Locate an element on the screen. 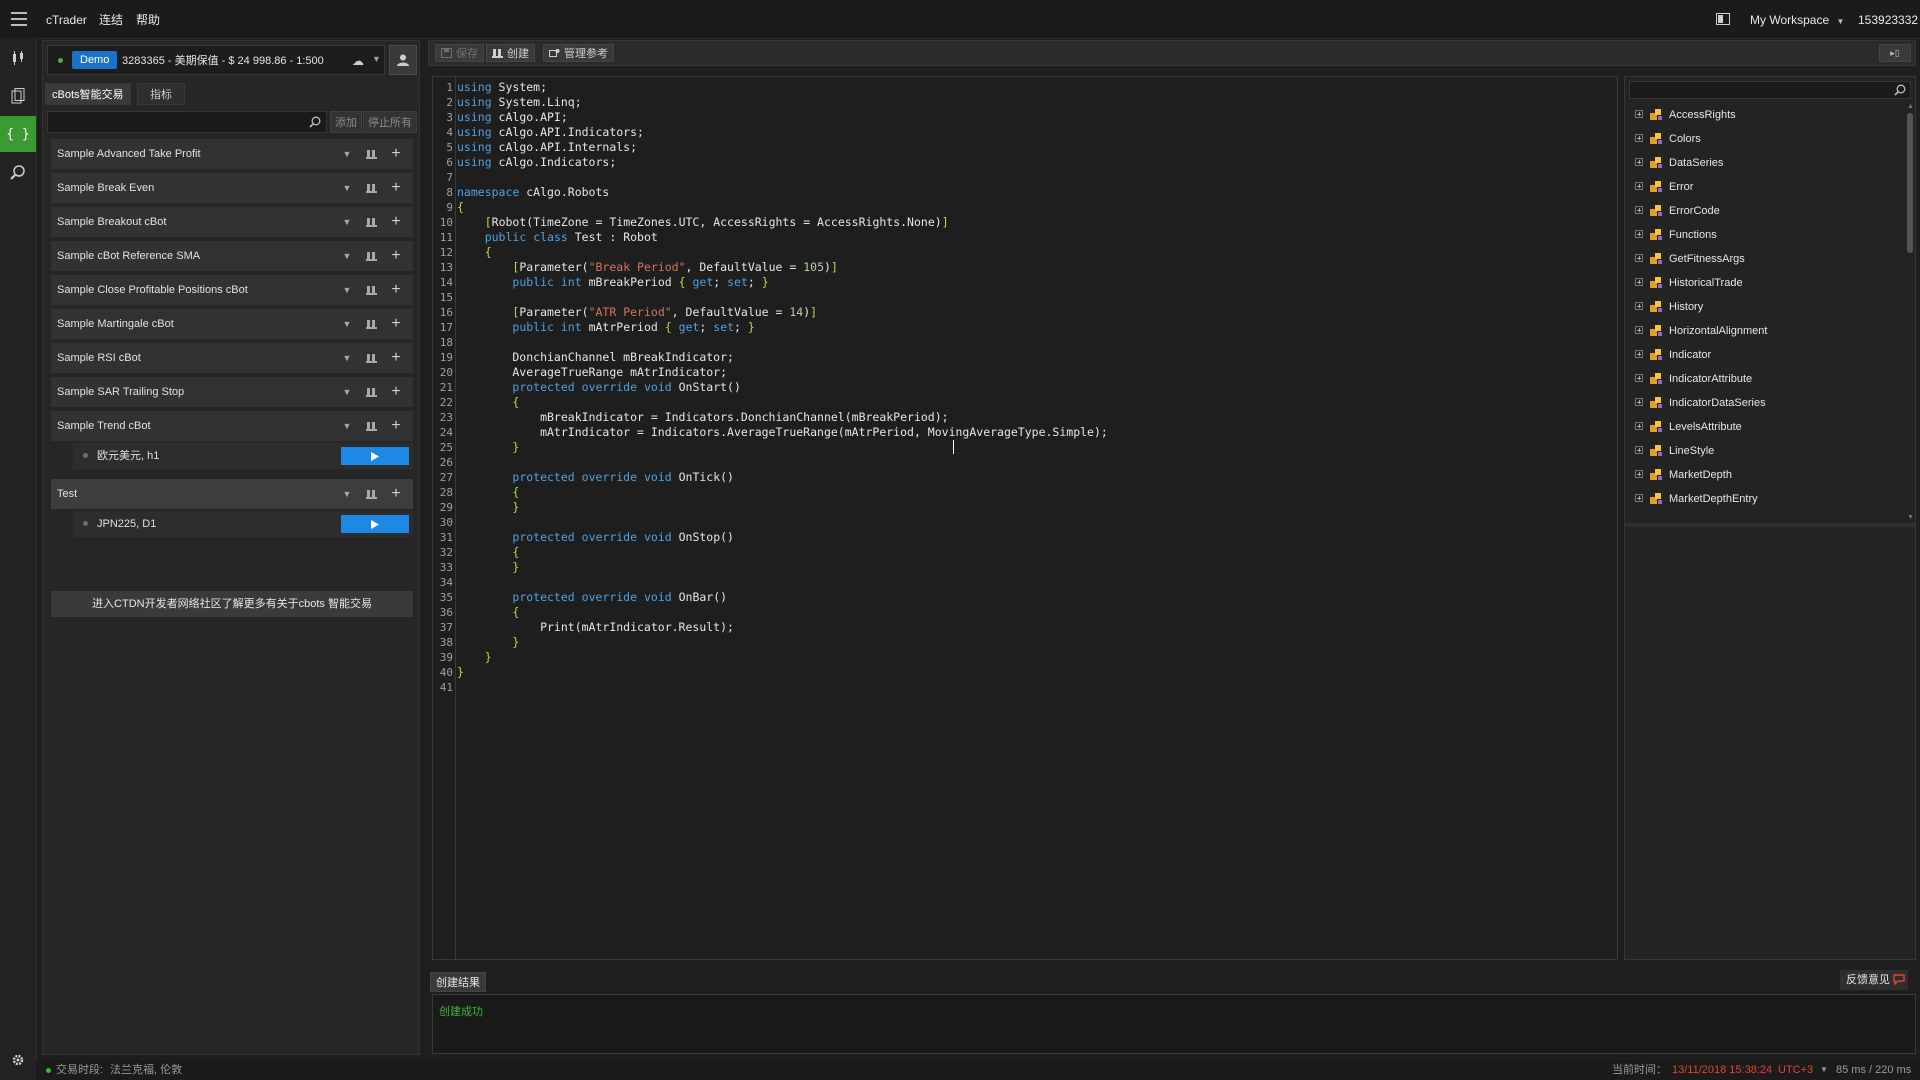  code-line: using cAlgo.API.Internals; is located at coordinates (547, 147).